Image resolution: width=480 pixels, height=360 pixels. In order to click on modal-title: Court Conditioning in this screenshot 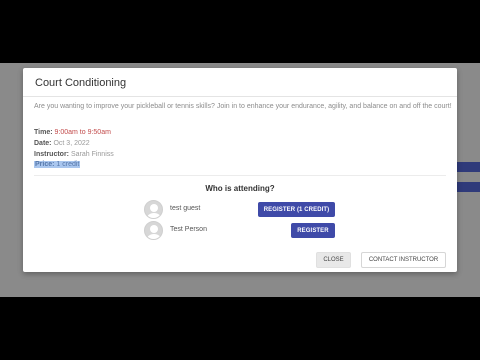, I will do `click(81, 83)`.